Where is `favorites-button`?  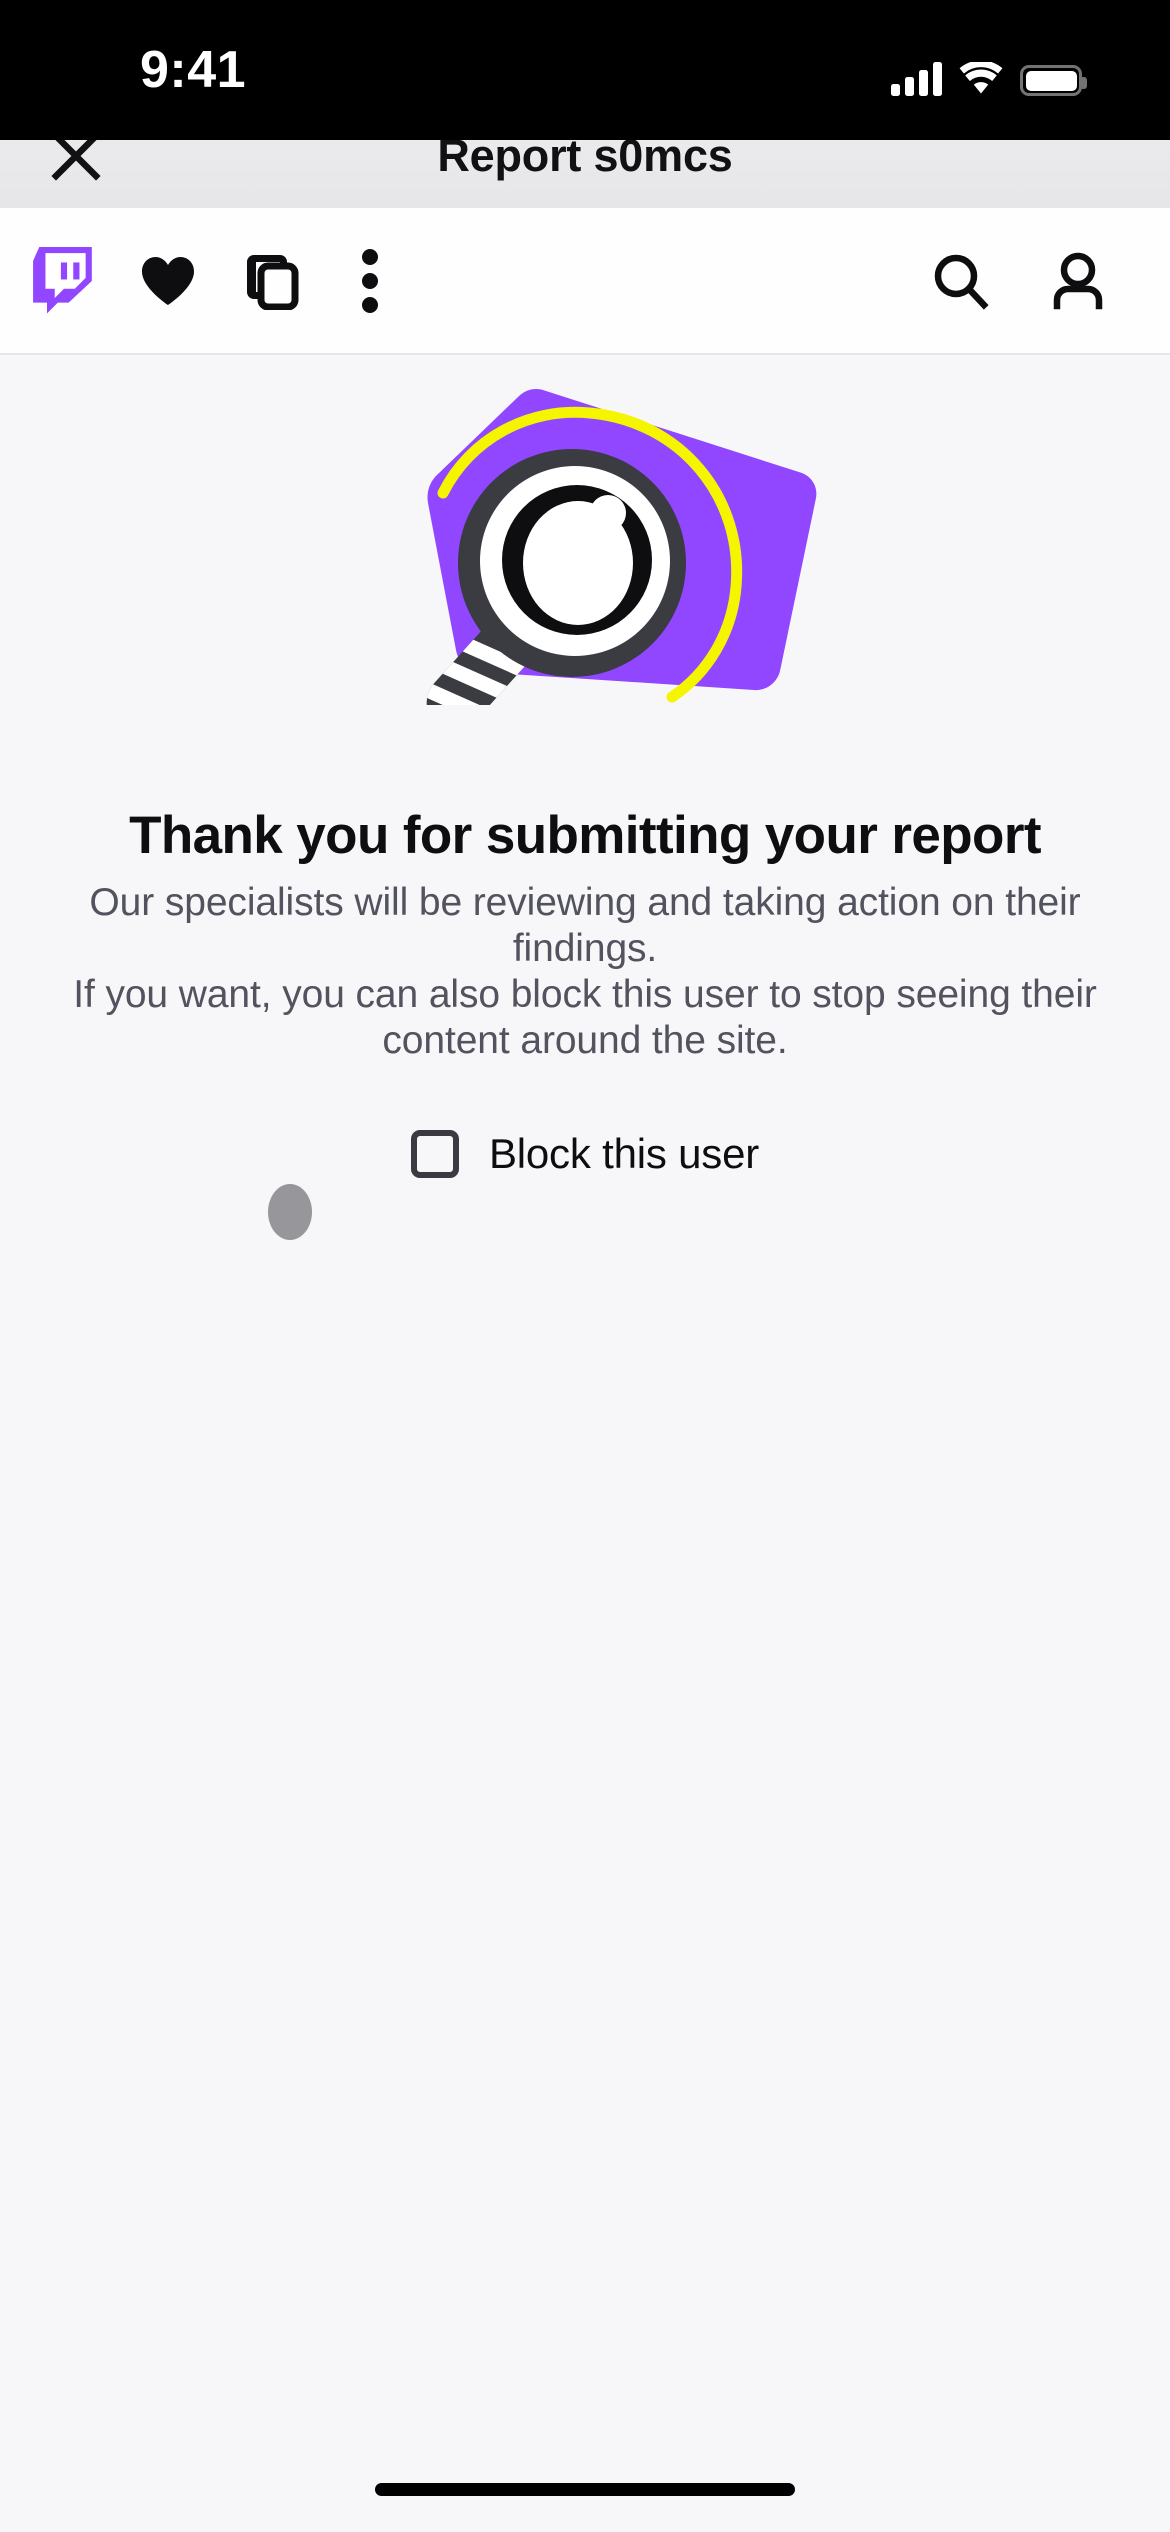
favorites-button is located at coordinates (168, 281).